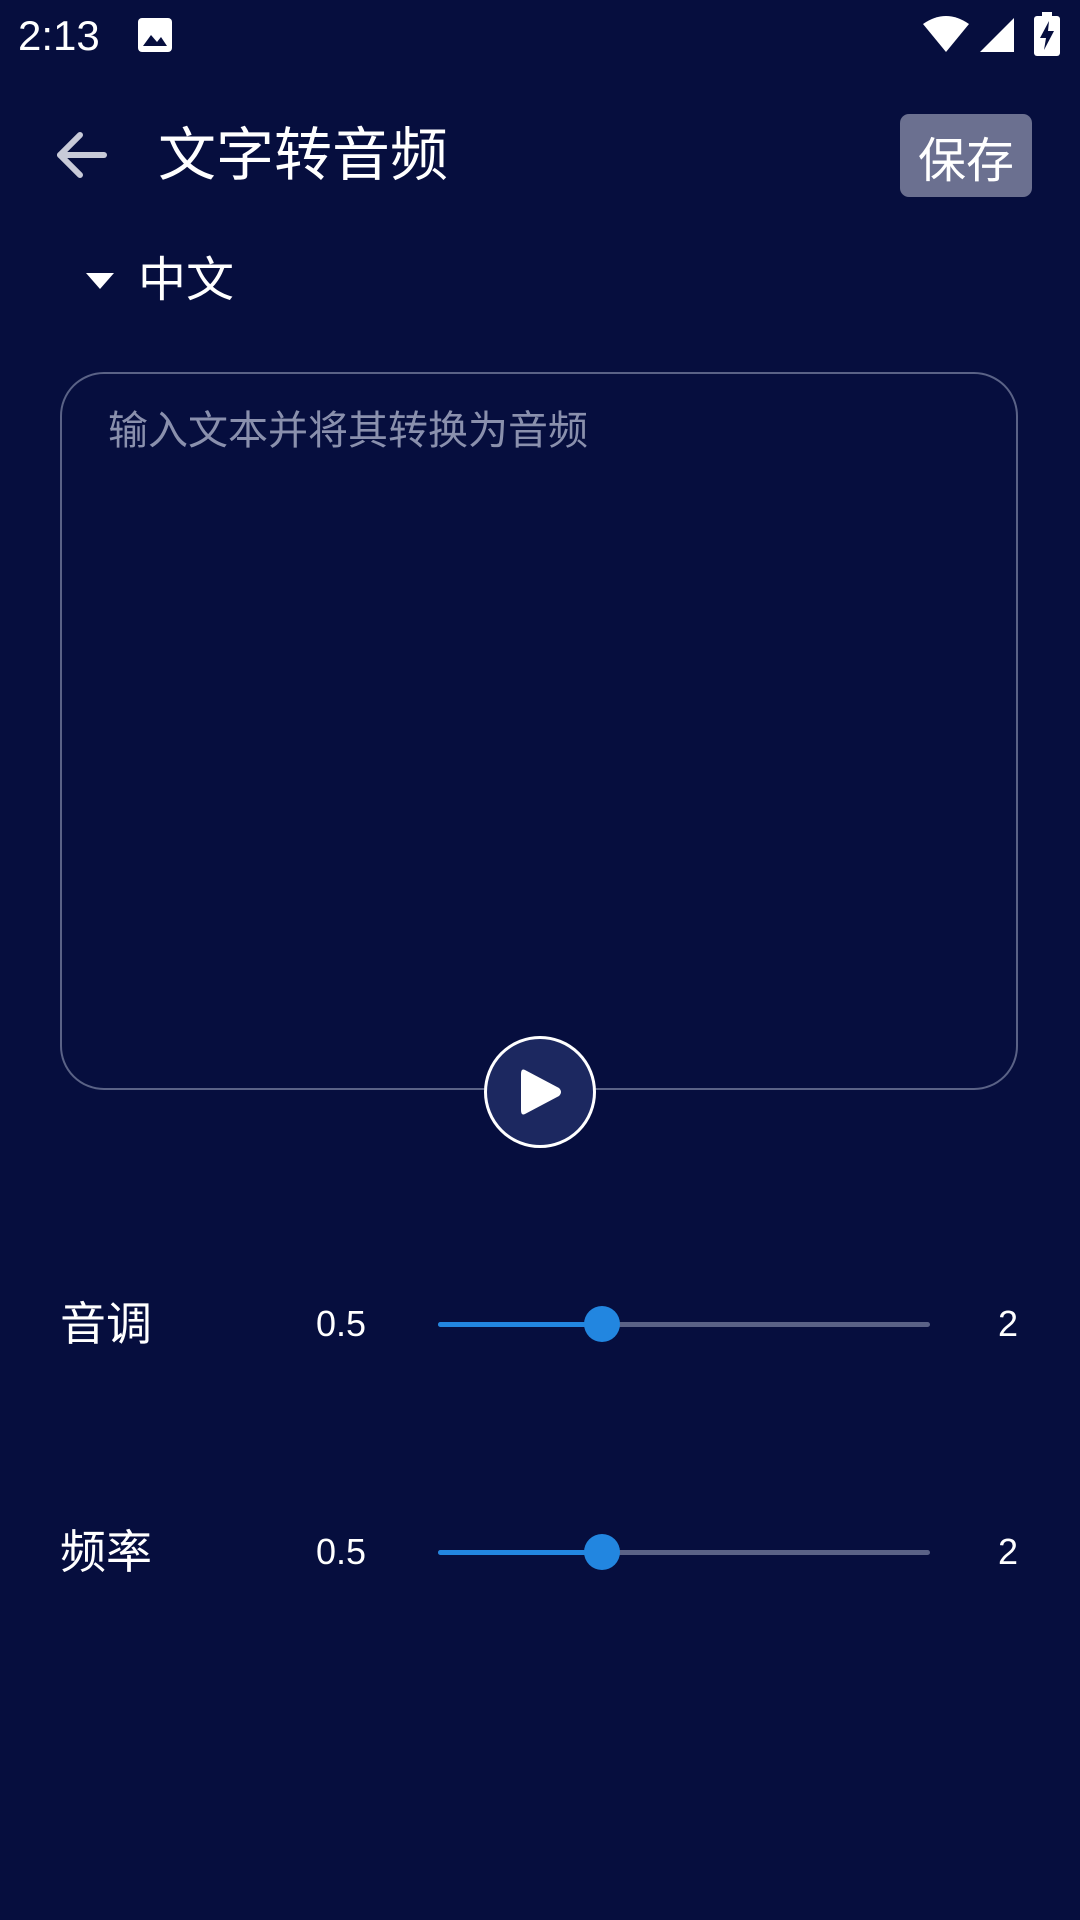 The height and width of the screenshot is (1920, 1080). I want to click on signal-icon, so click(997, 35).